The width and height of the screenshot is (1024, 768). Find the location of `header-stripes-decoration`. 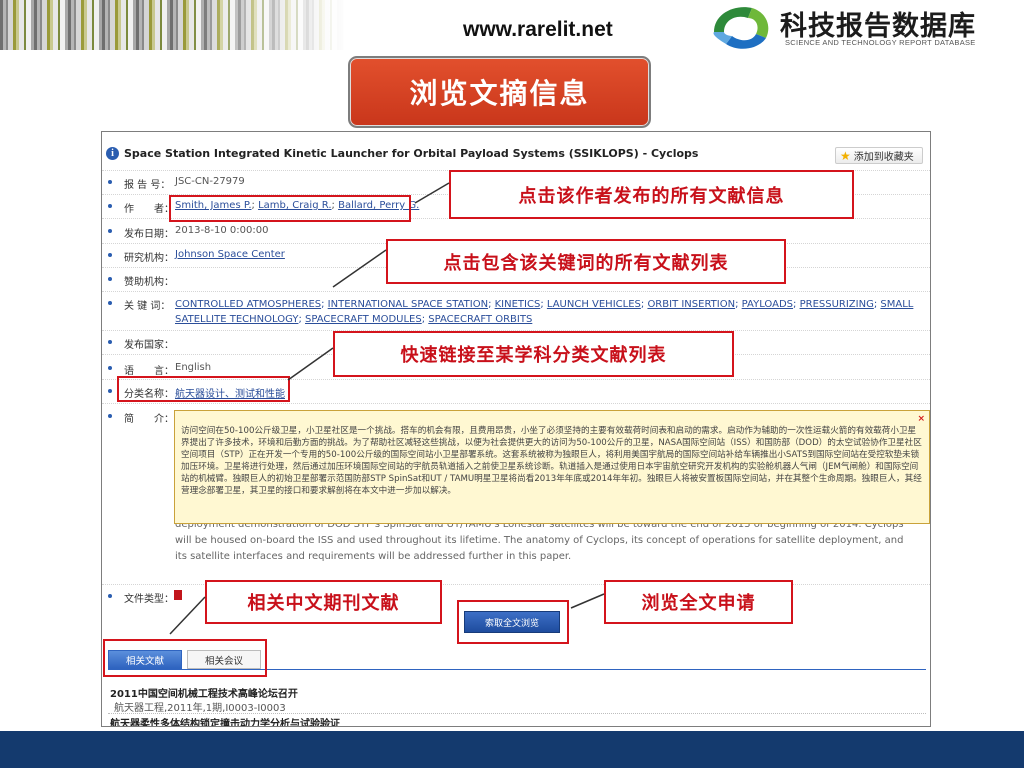

header-stripes-decoration is located at coordinates (172, 25).